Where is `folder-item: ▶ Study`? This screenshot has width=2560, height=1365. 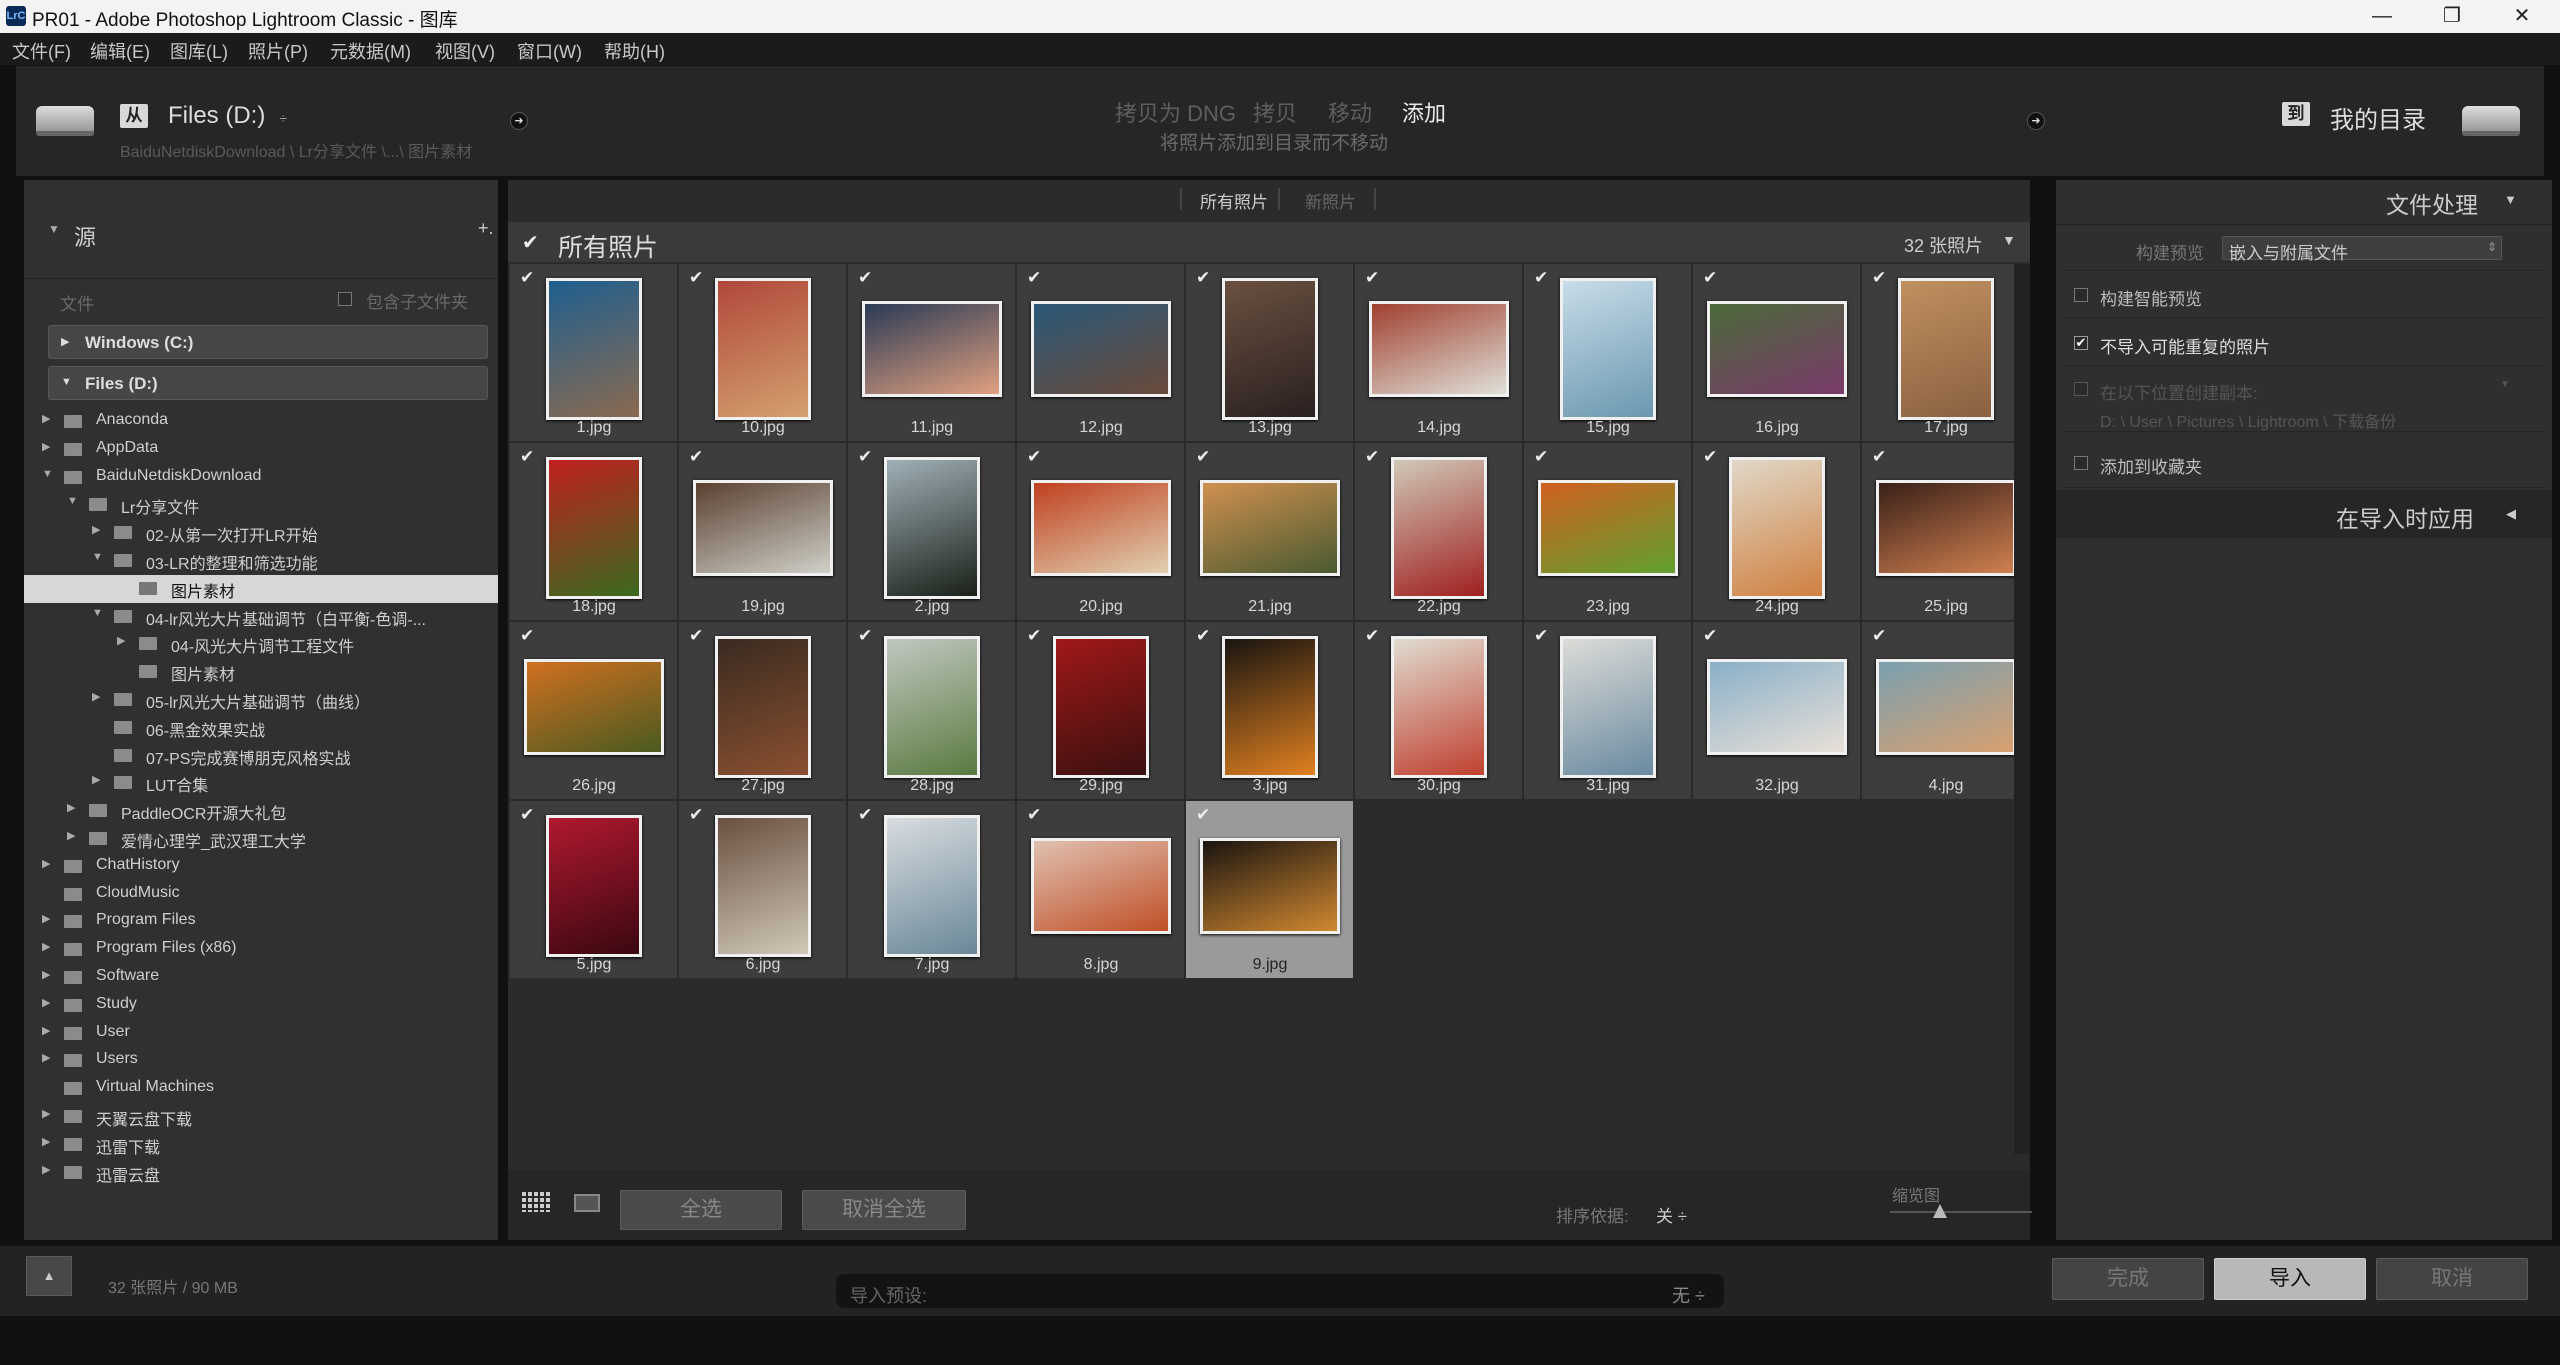 folder-item: ▶ Study is located at coordinates (269, 1006).